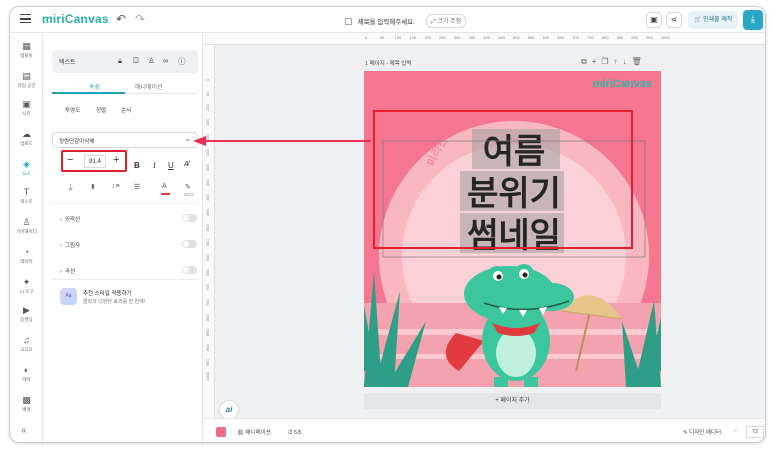 This screenshot has width=773, height=451. Describe the element at coordinates (101, 110) in the screenshot. I see `align-button: 정렬` at that location.